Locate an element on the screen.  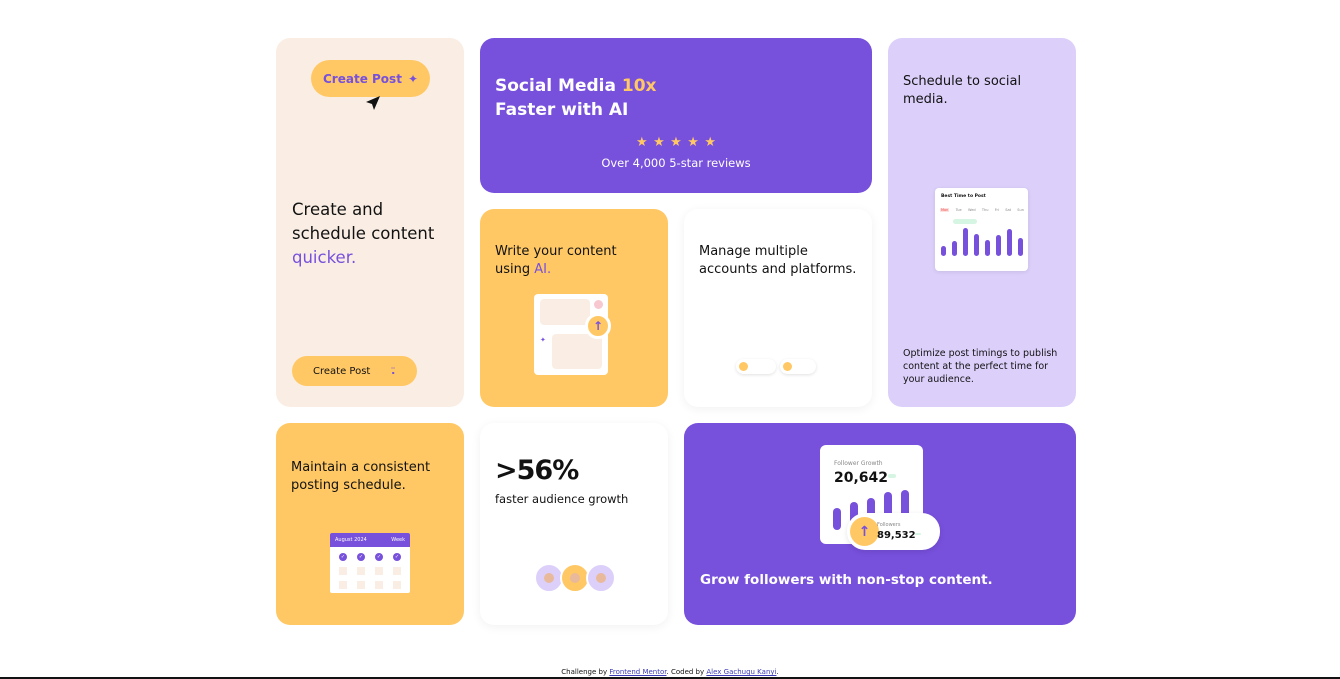
create-post-button-top: Create Post ✦ is located at coordinates (370, 78).